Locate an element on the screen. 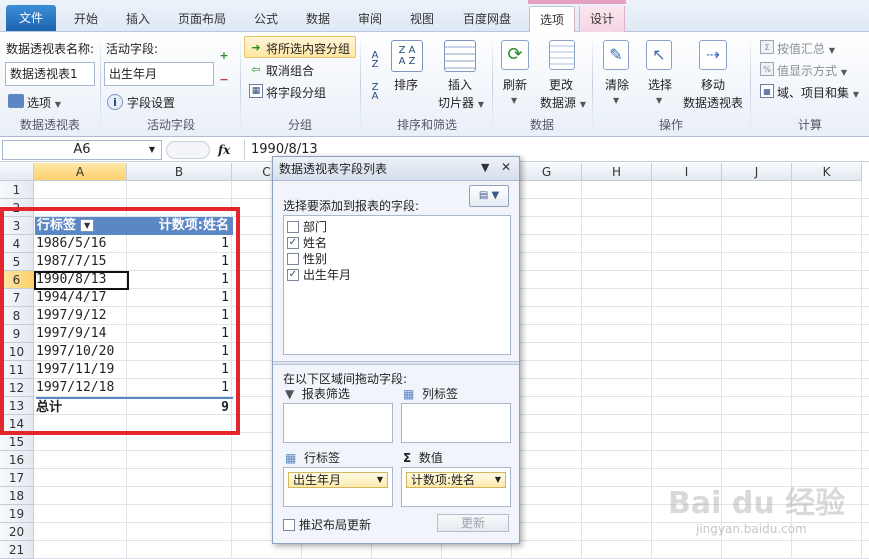  field-layout-button: ▤ ▼ is located at coordinates (489, 196).